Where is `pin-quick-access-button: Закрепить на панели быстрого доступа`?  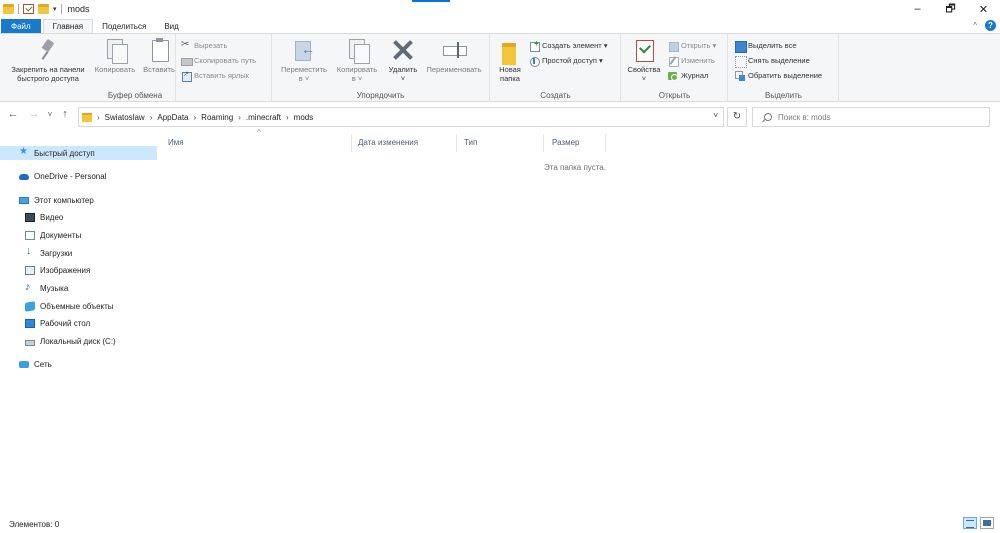 pin-quick-access-button: Закрепить на панели быстрого доступа is located at coordinates (48, 60).